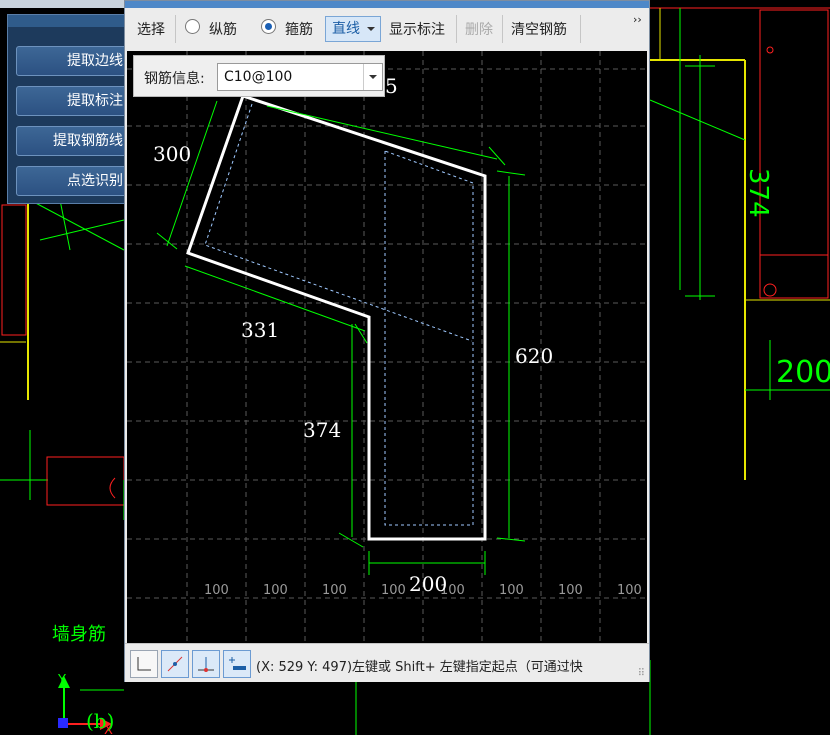 Image resolution: width=830 pixels, height=735 pixels. What do you see at coordinates (346, 29) in the screenshot?
I see `line-mode-label: 直线` at bounding box center [346, 29].